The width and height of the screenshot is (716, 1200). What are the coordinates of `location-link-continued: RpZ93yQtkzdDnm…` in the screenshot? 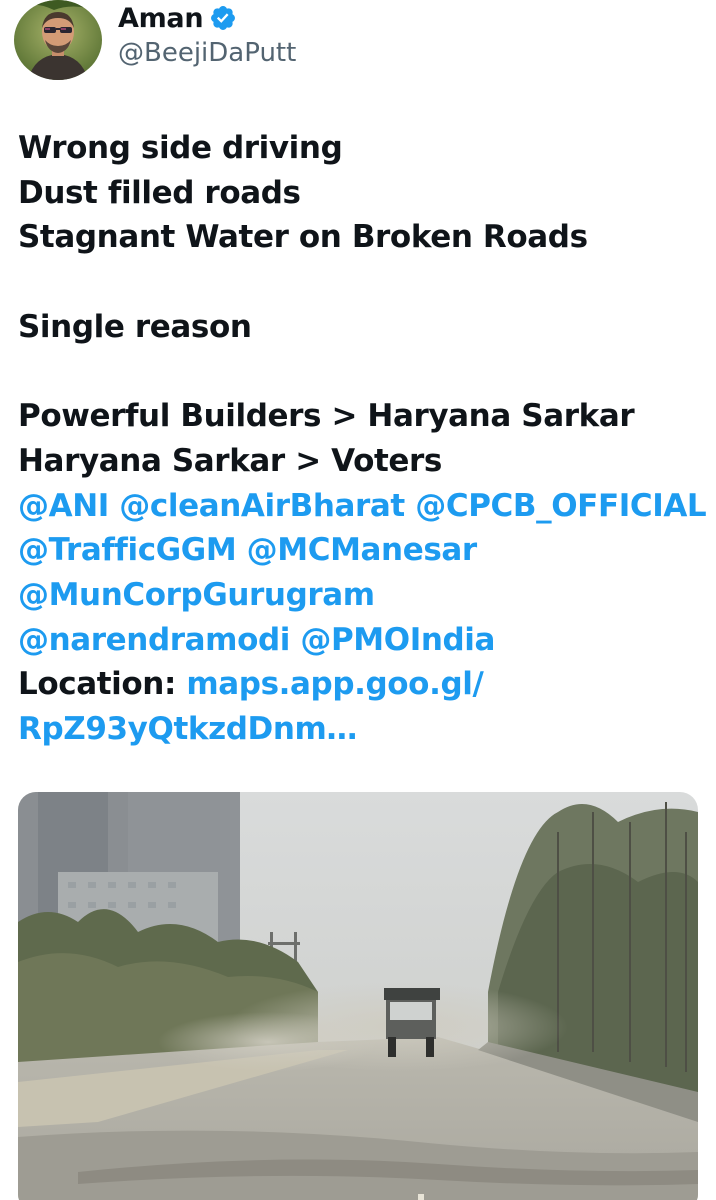 It's located at (187, 729).